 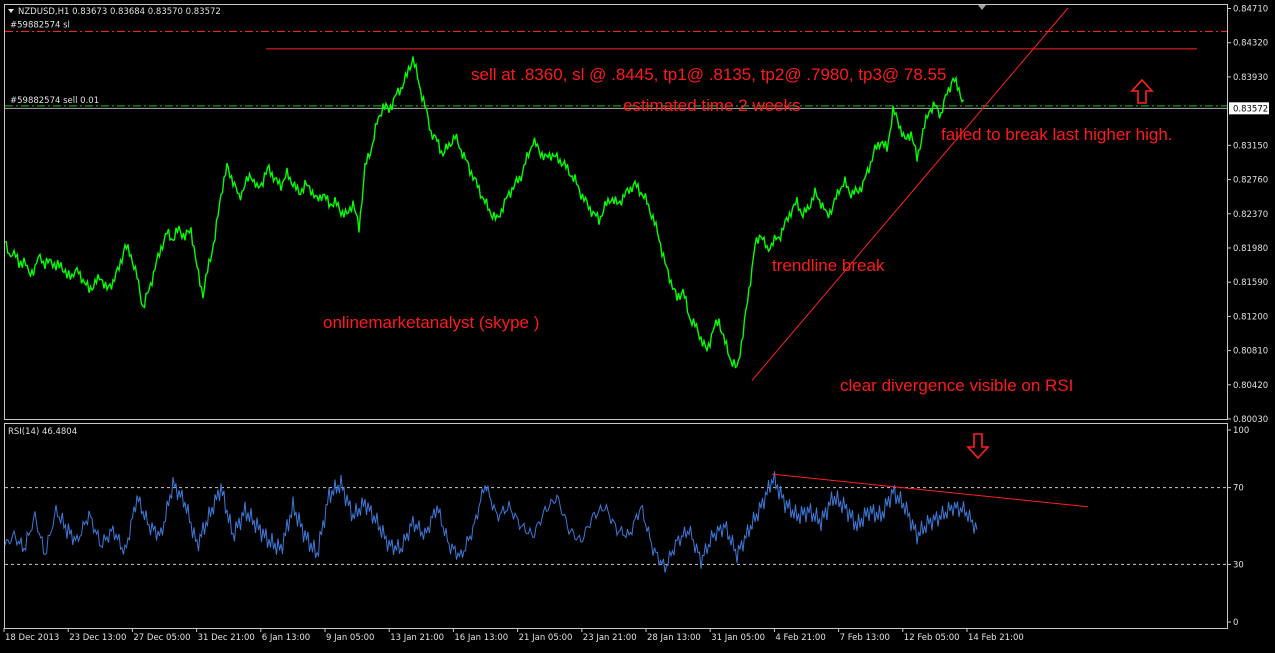 I want to click on price-y-tick-label: 0.81200, so click(x=1250, y=317).